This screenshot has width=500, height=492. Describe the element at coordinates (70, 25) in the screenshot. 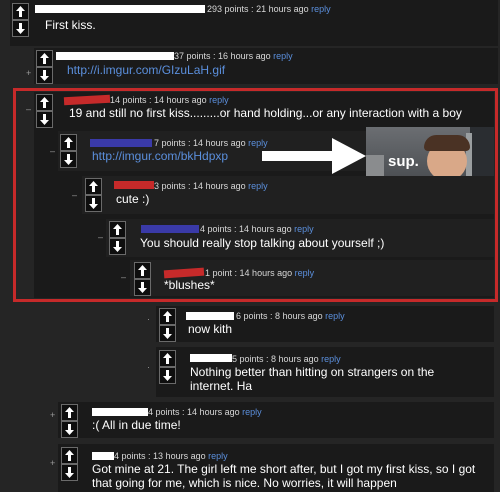

I see `comment-text: First kiss.` at that location.